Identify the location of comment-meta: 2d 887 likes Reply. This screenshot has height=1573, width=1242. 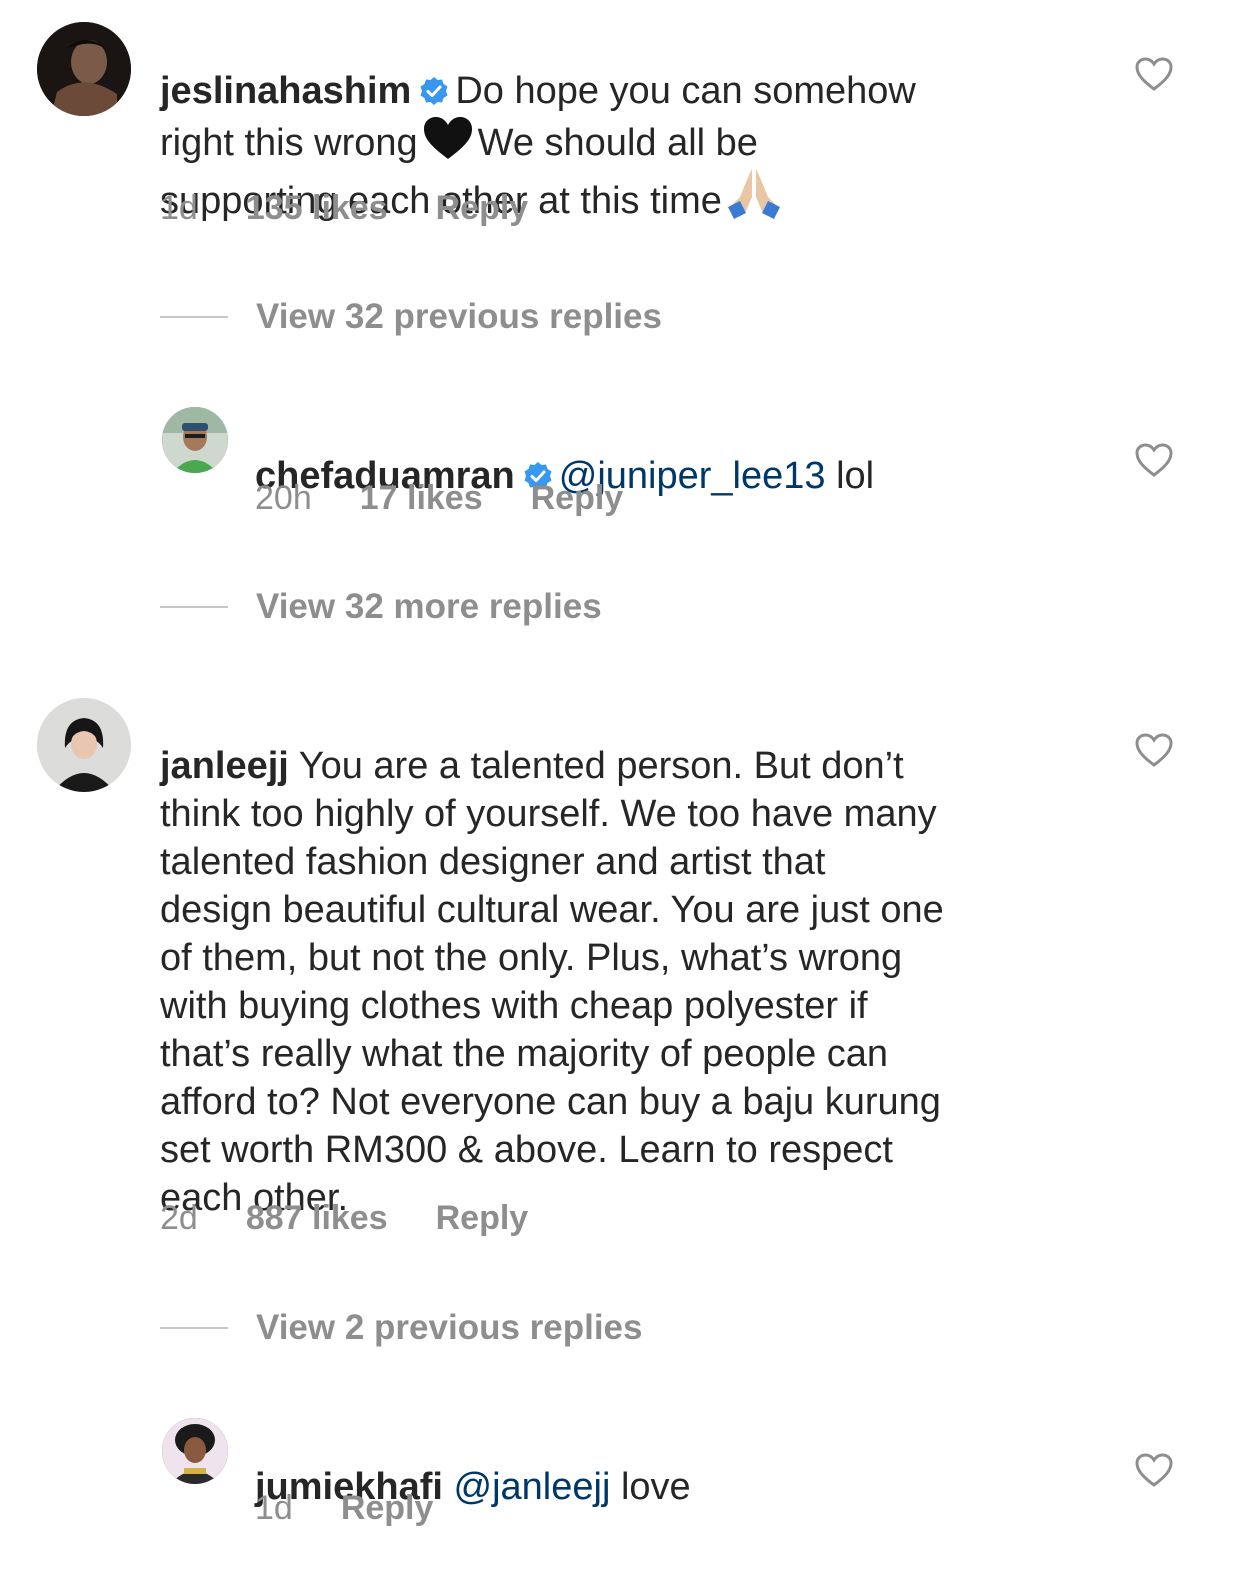
(368, 1218).